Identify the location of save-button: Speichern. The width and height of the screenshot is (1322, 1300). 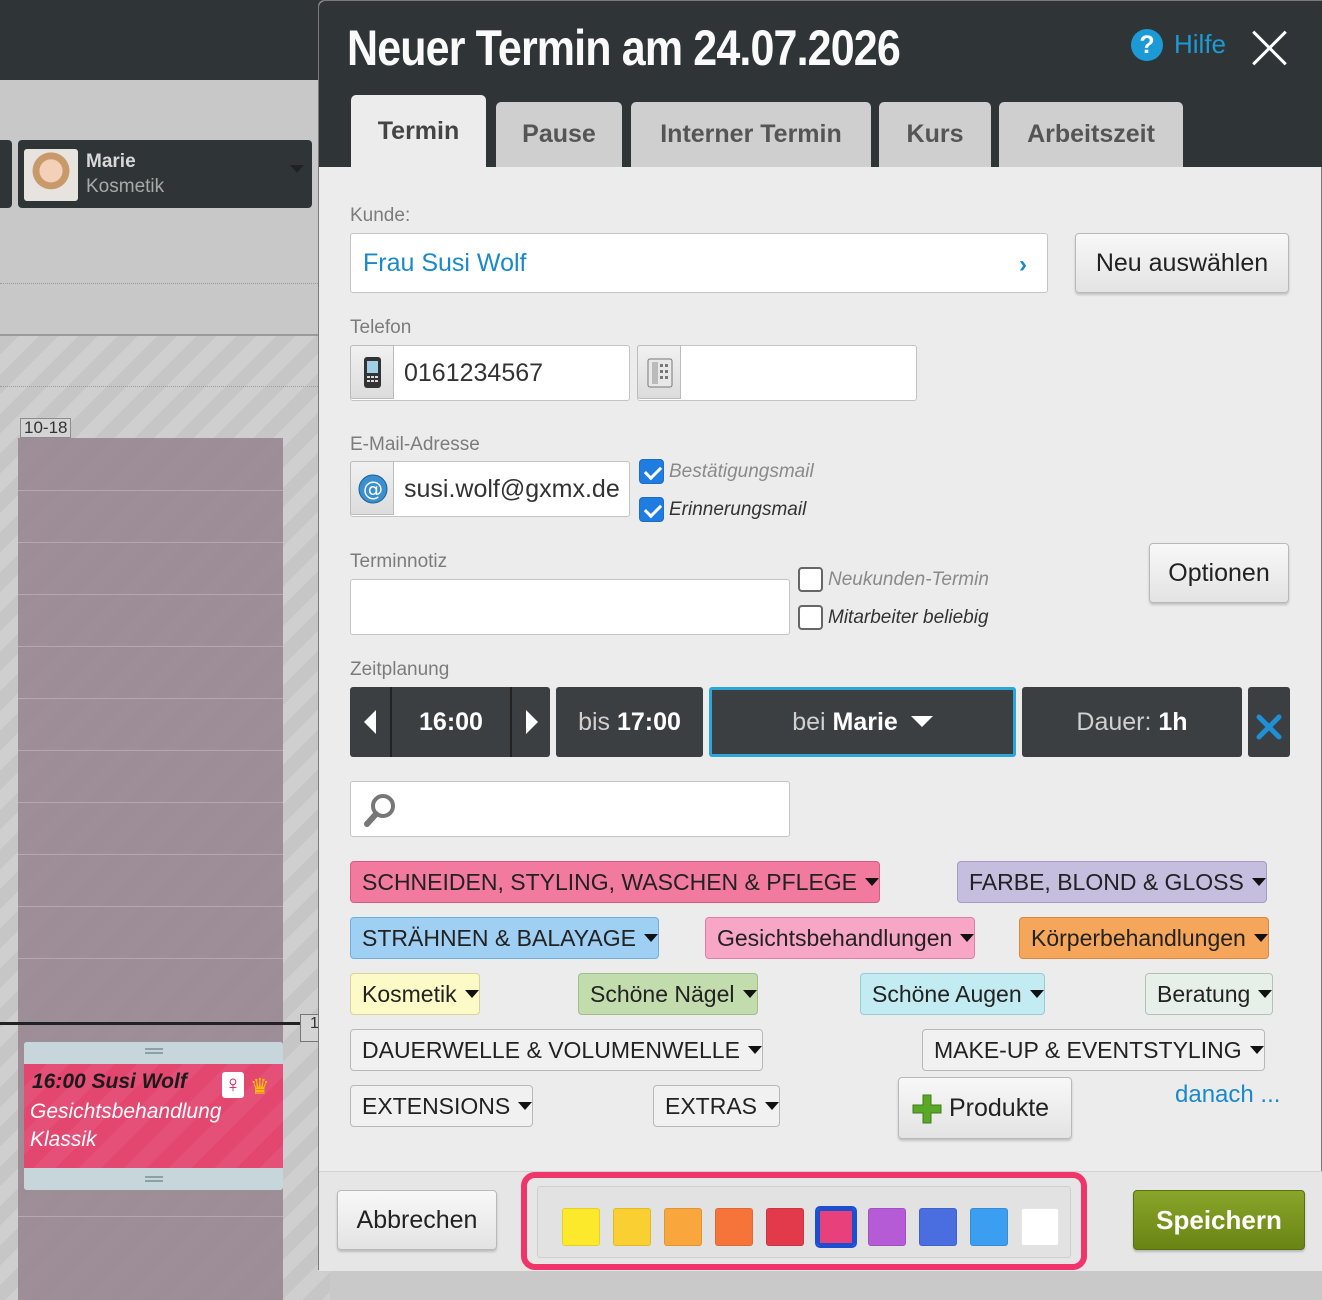
(1219, 1220).